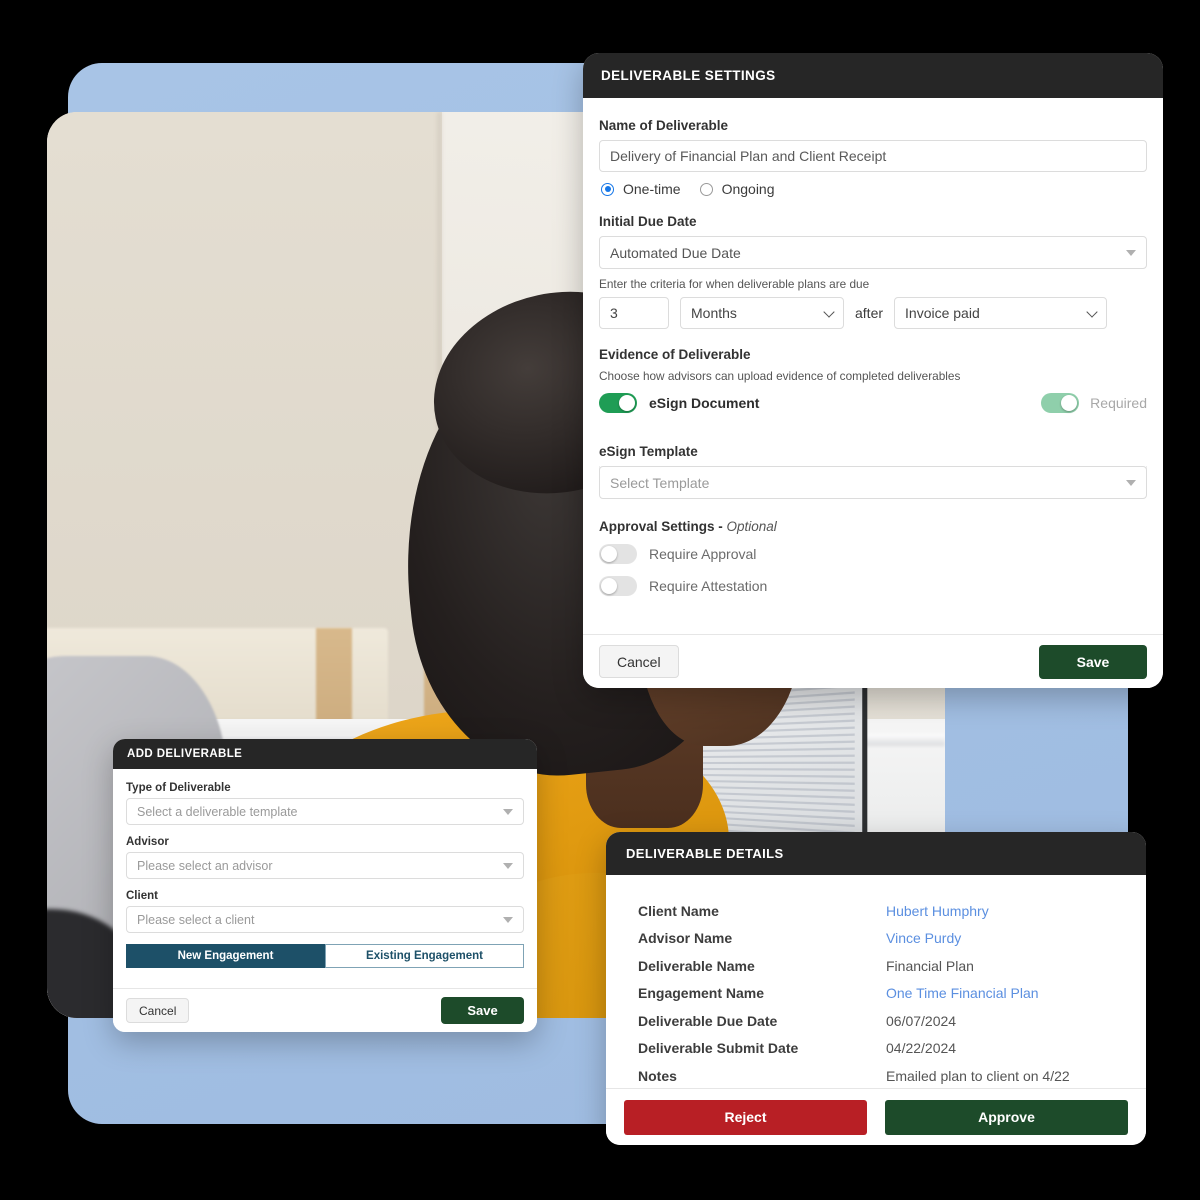 This screenshot has height=1200, width=1200. What do you see at coordinates (639, 661) in the screenshot?
I see `settings-cancel-button: Cancel` at bounding box center [639, 661].